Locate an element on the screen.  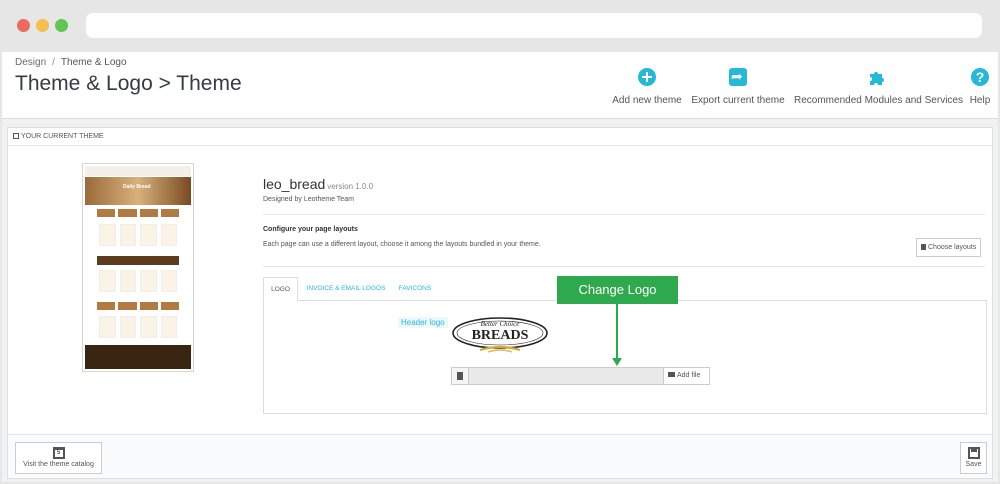
breadcrumb: Design / Theme & Logo is located at coordinates (71, 62).